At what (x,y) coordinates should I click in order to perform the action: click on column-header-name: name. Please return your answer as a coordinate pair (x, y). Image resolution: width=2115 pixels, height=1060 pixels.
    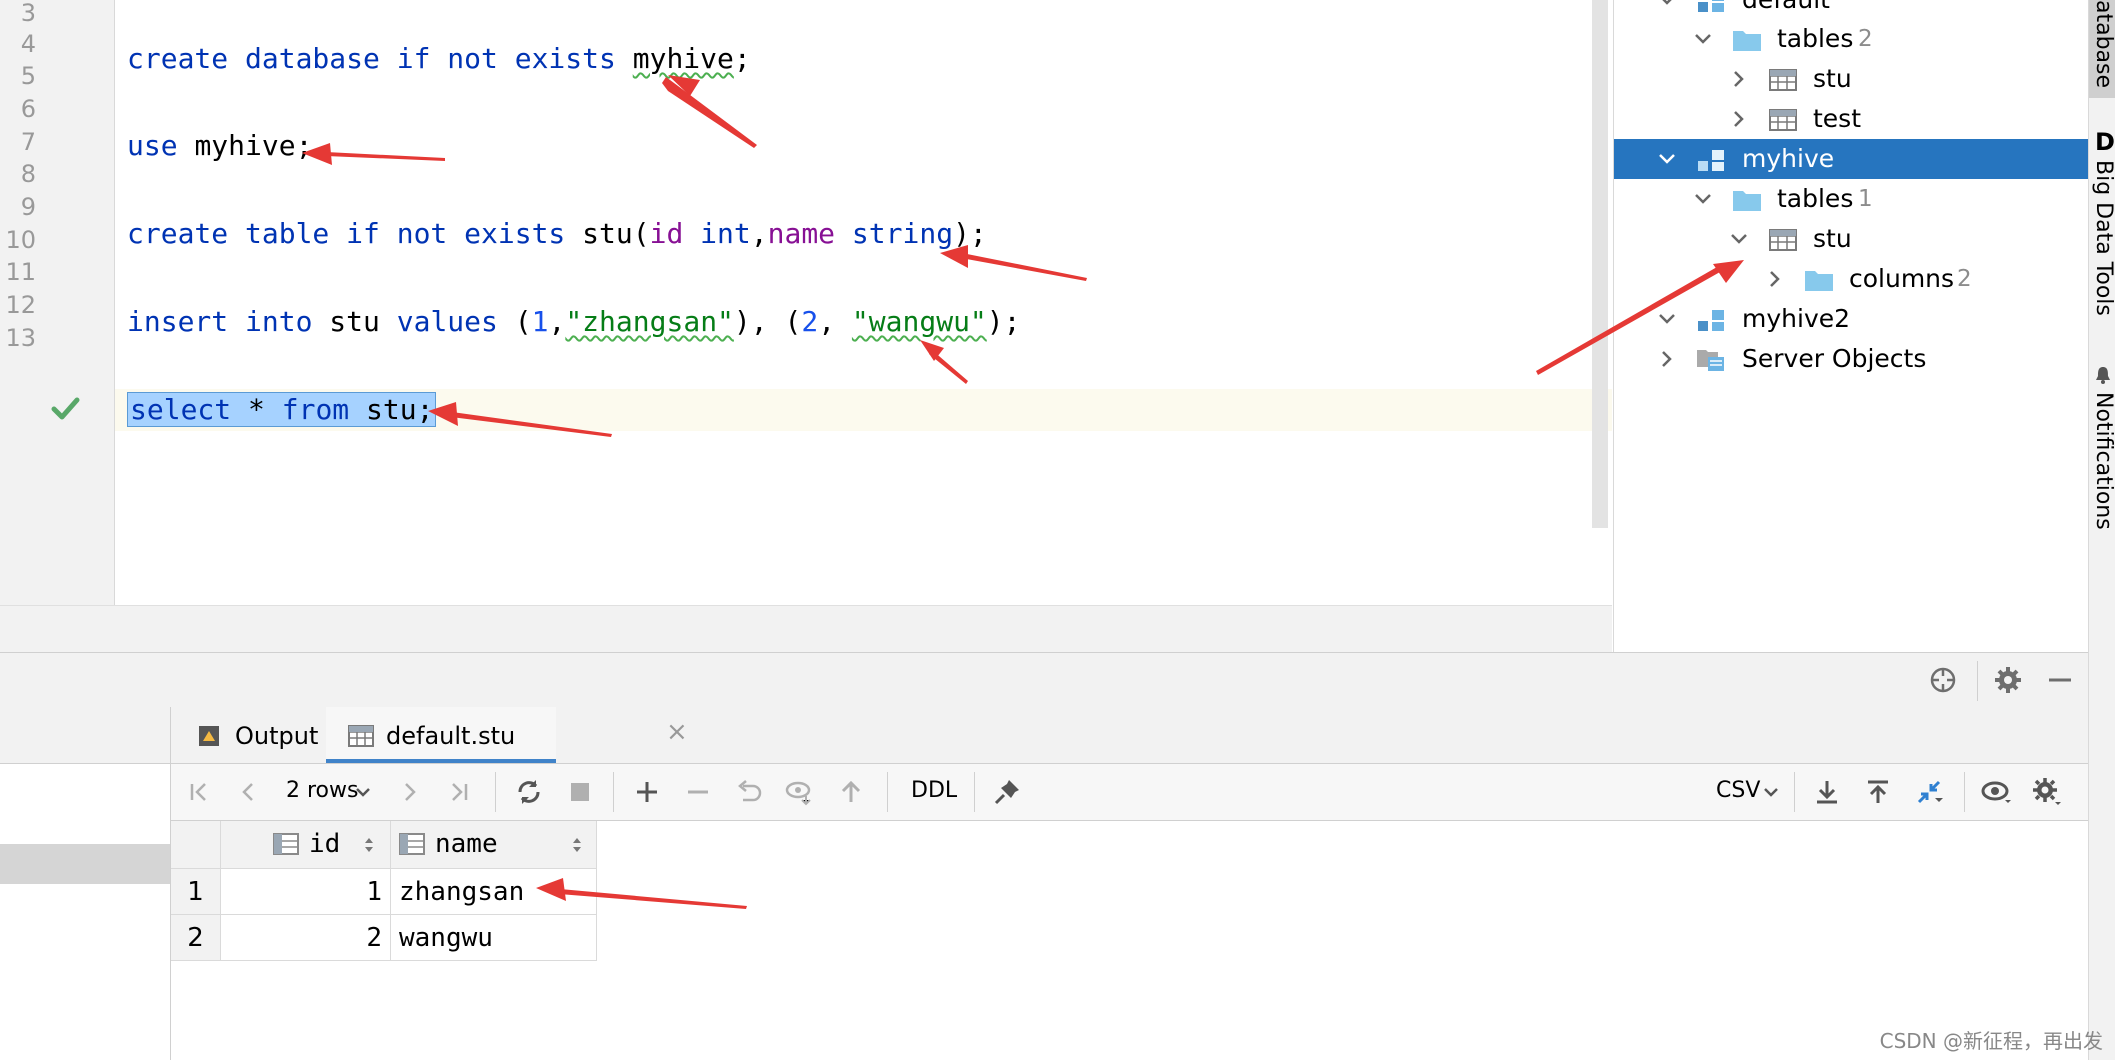
    Looking at the image, I should click on (494, 845).